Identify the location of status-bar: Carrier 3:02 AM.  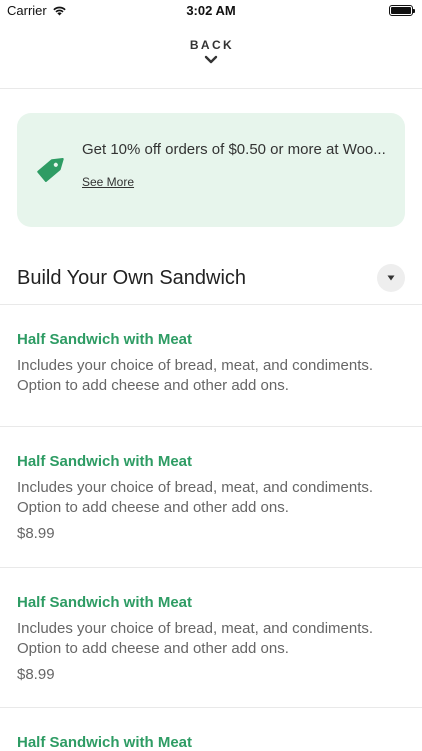
(211, 11).